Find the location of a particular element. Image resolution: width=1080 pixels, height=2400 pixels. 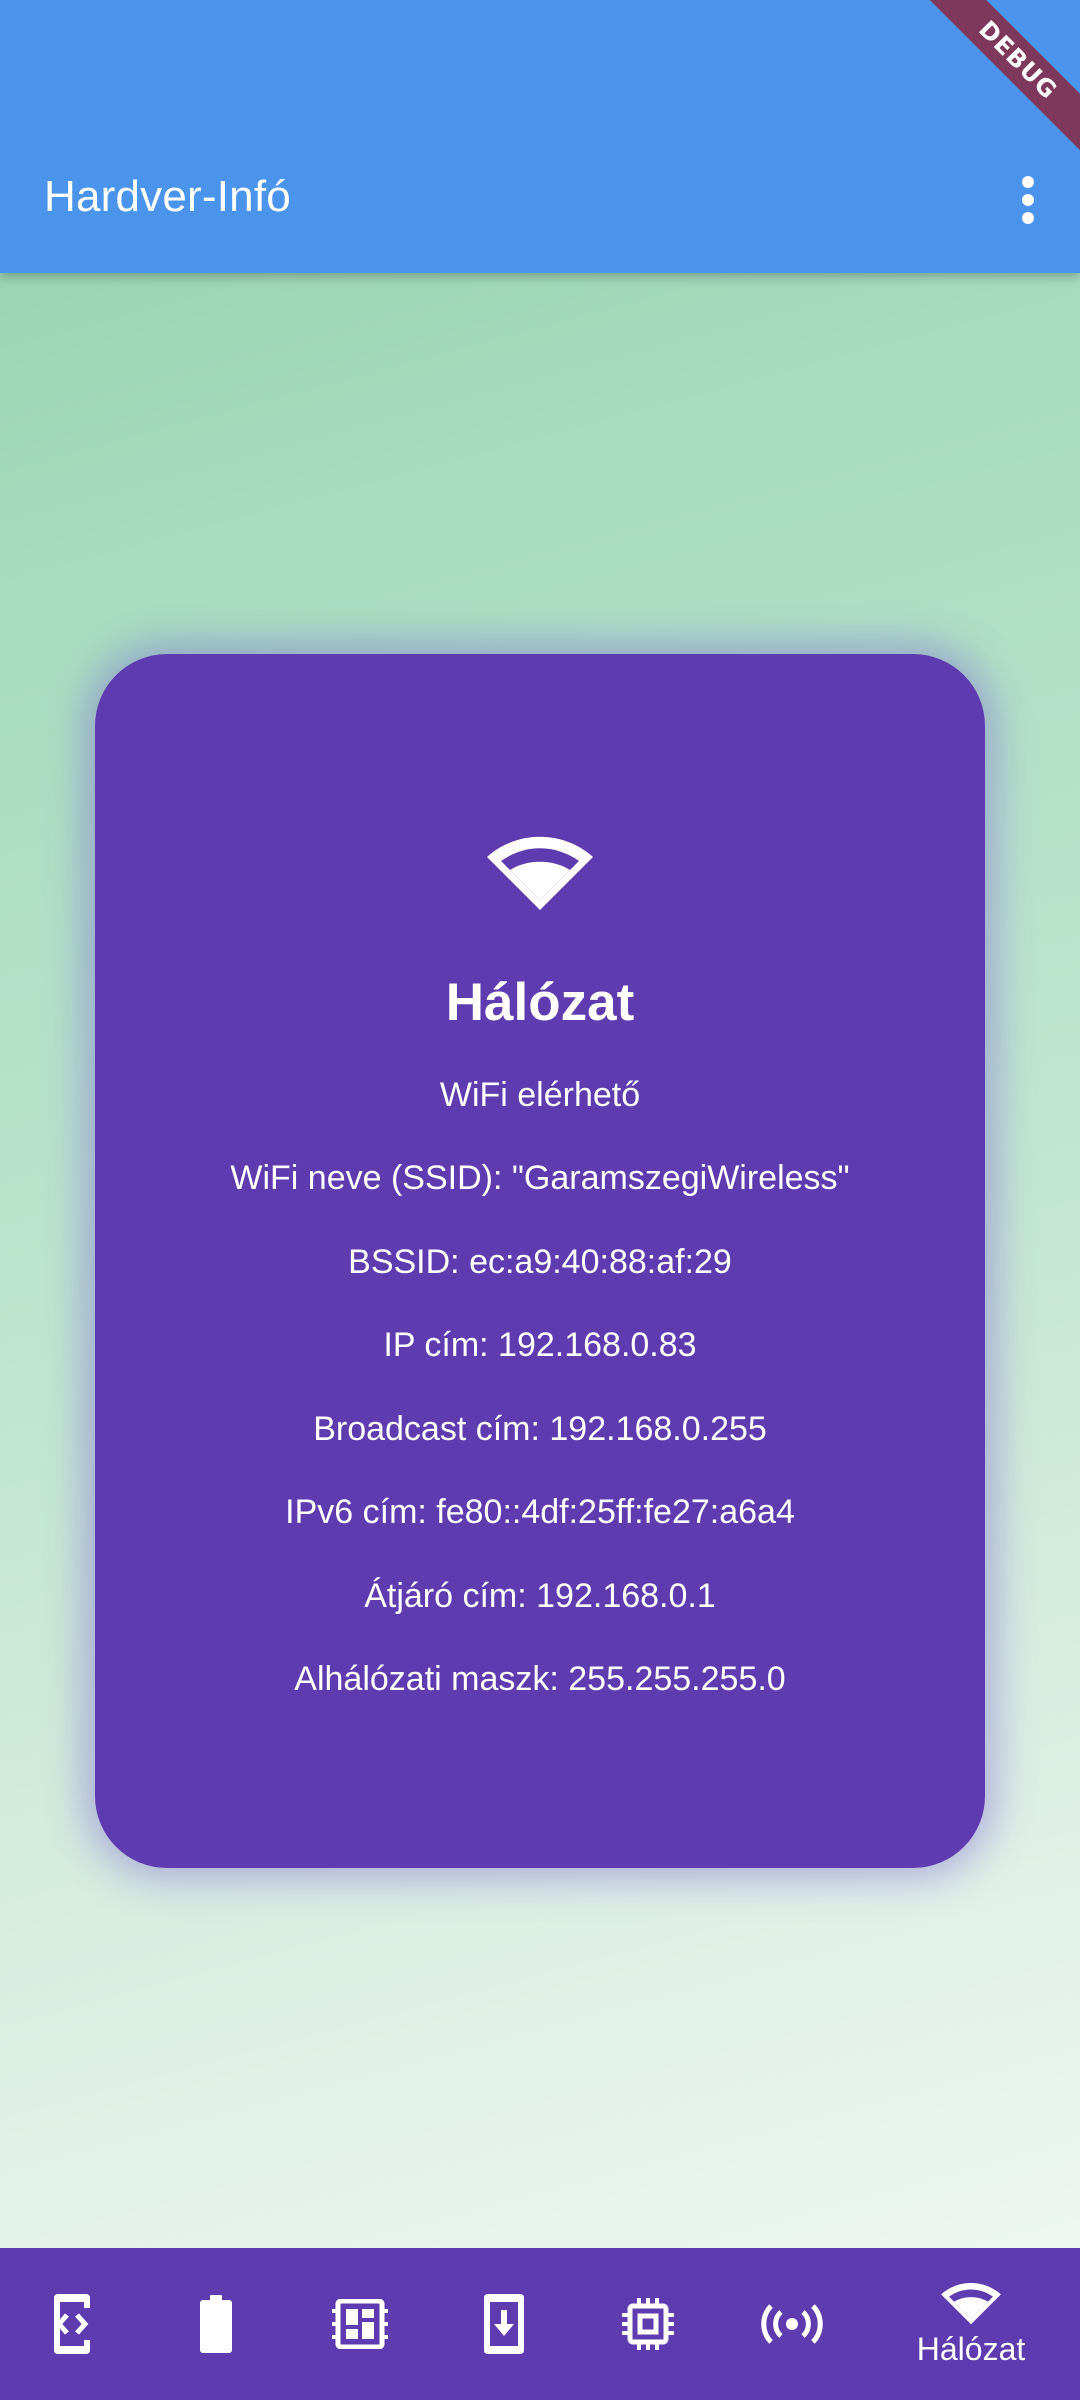

memory-chip-icon is located at coordinates (648, 2324).